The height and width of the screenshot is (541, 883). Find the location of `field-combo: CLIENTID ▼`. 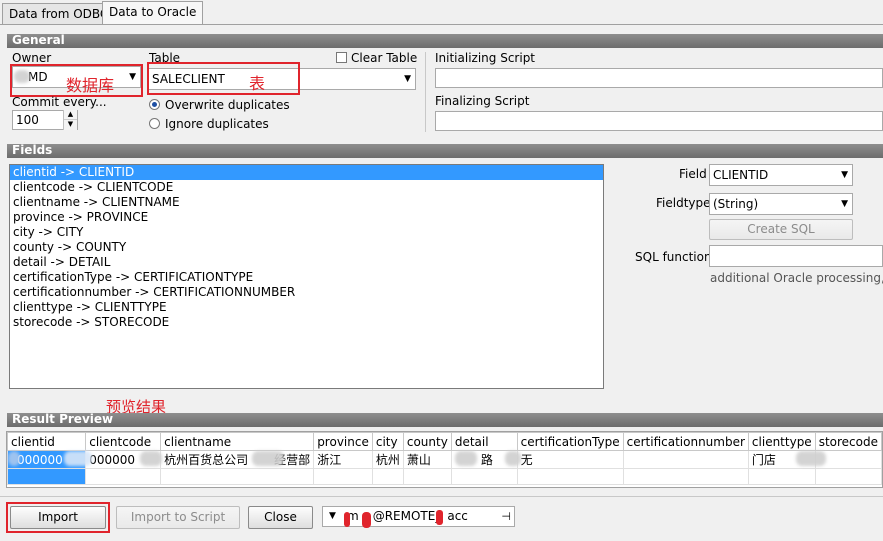

field-combo: CLIENTID ▼ is located at coordinates (781, 175).